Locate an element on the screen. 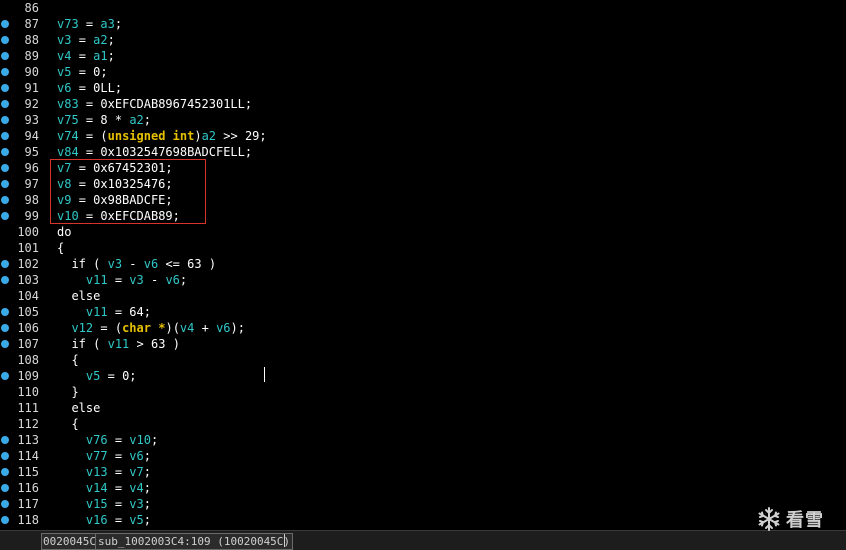 The height and width of the screenshot is (550, 846). code-line: 115 v13 = v7; is located at coordinates (423, 472).